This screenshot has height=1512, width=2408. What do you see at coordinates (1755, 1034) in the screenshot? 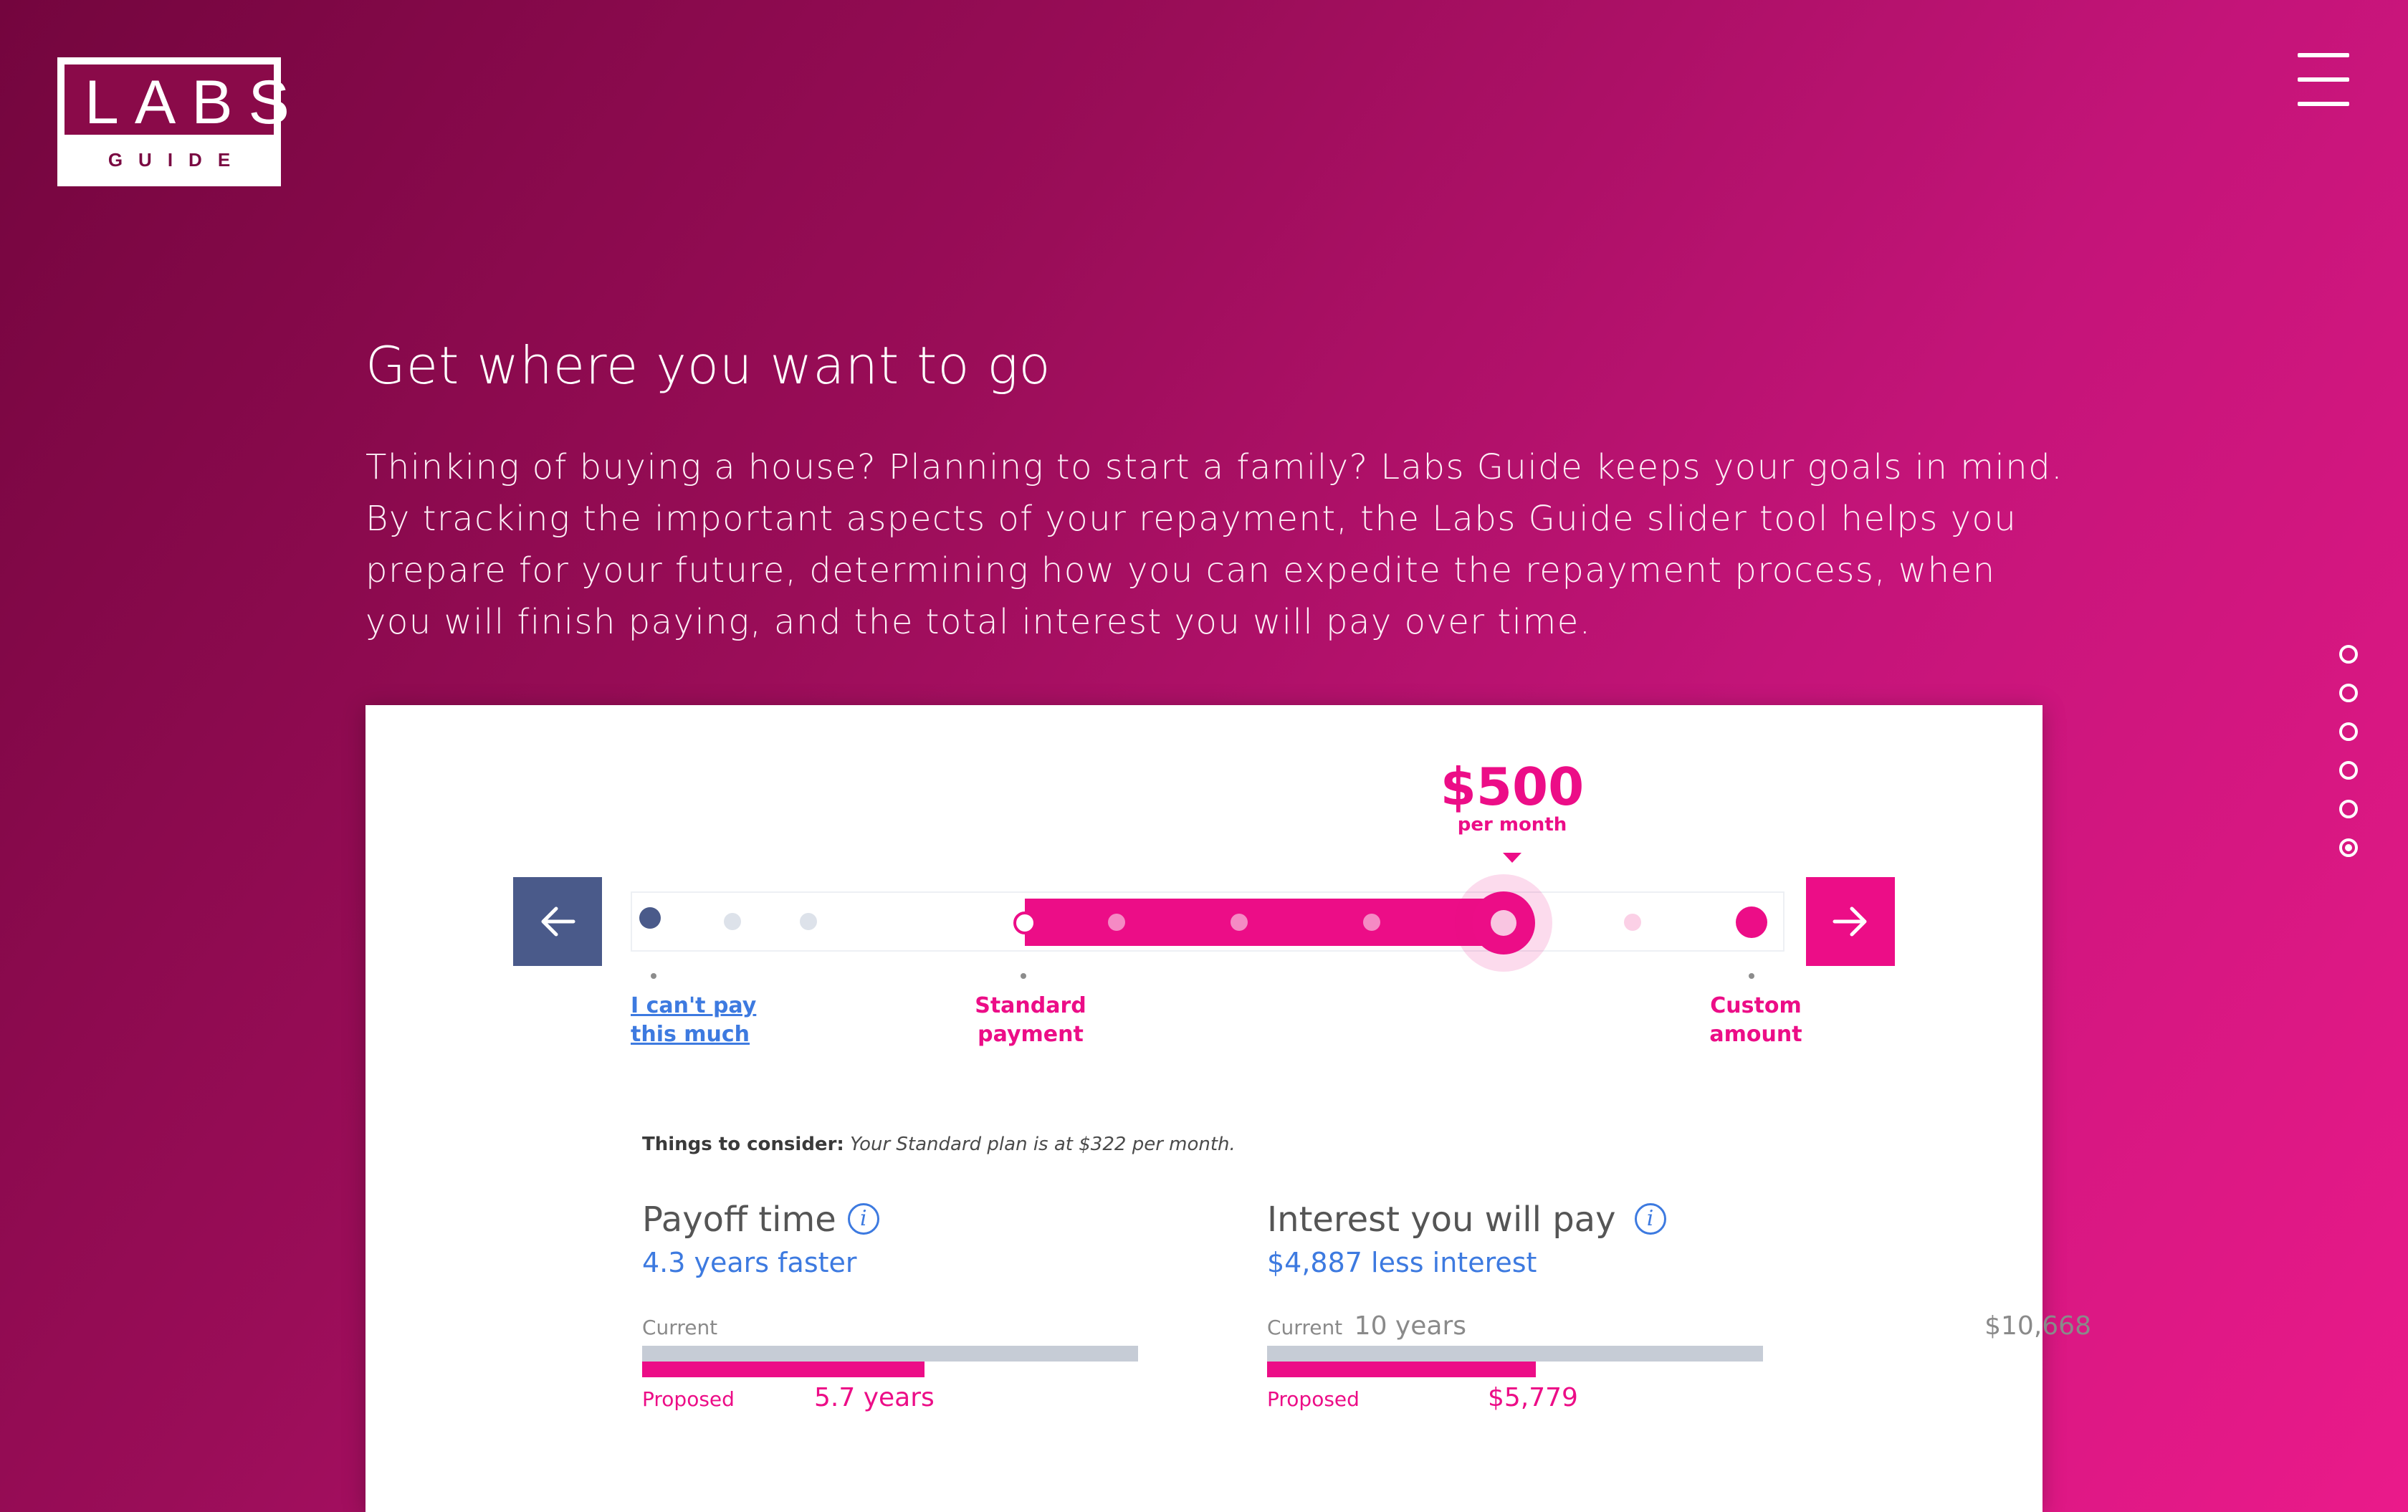
I see `custom-line2: amount` at bounding box center [1755, 1034].